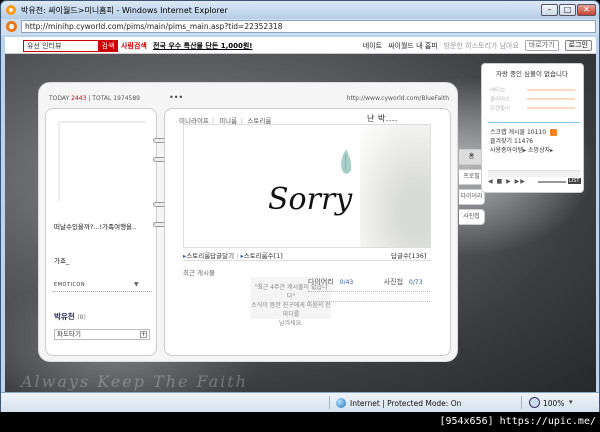  I want to click on favorites-label: 즐겨찾기, so click(501, 141).